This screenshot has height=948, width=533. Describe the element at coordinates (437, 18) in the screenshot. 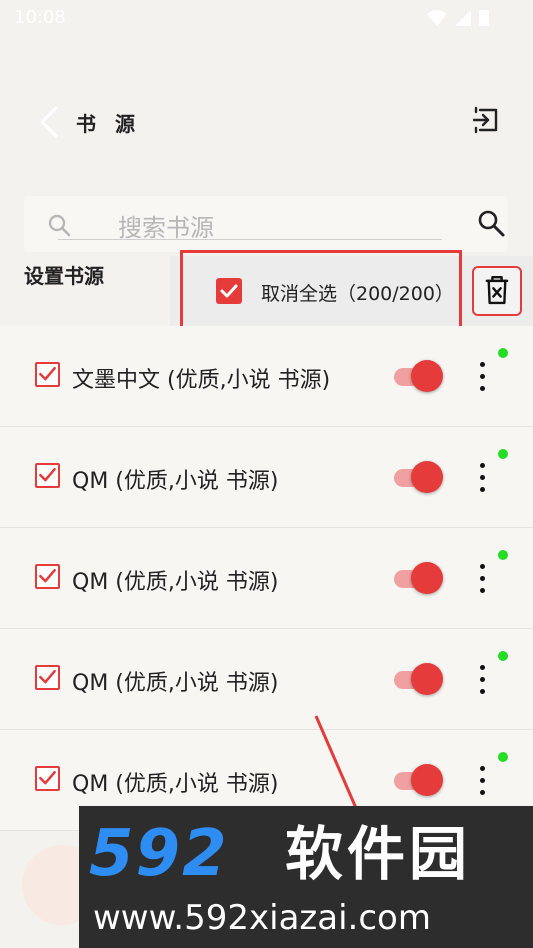

I see `wifi-icon` at that location.